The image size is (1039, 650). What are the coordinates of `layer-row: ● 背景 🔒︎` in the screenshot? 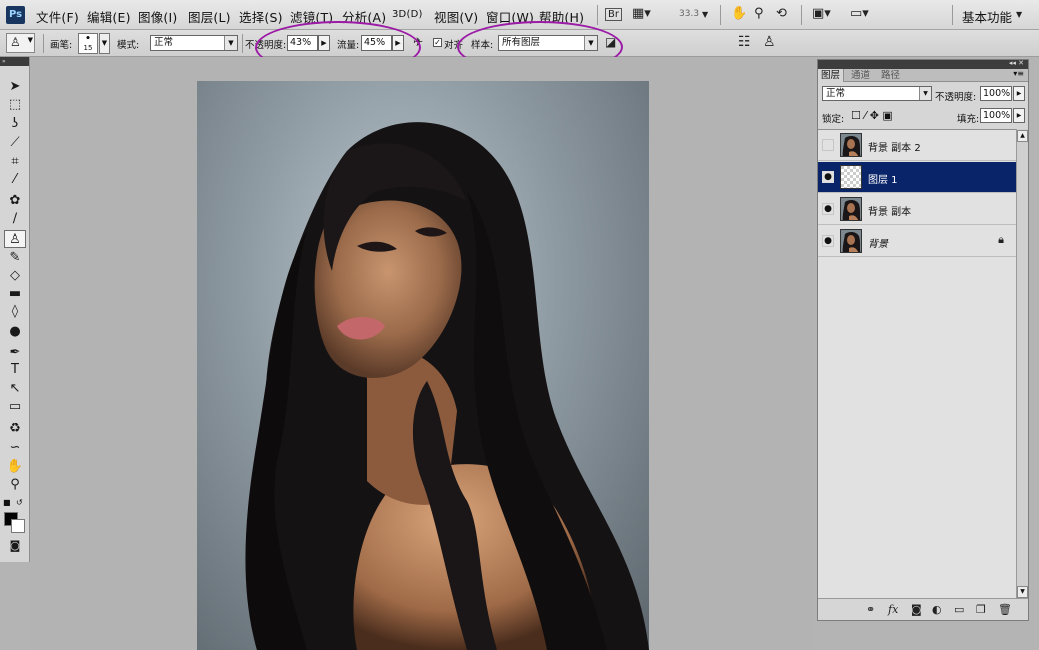 It's located at (917, 241).